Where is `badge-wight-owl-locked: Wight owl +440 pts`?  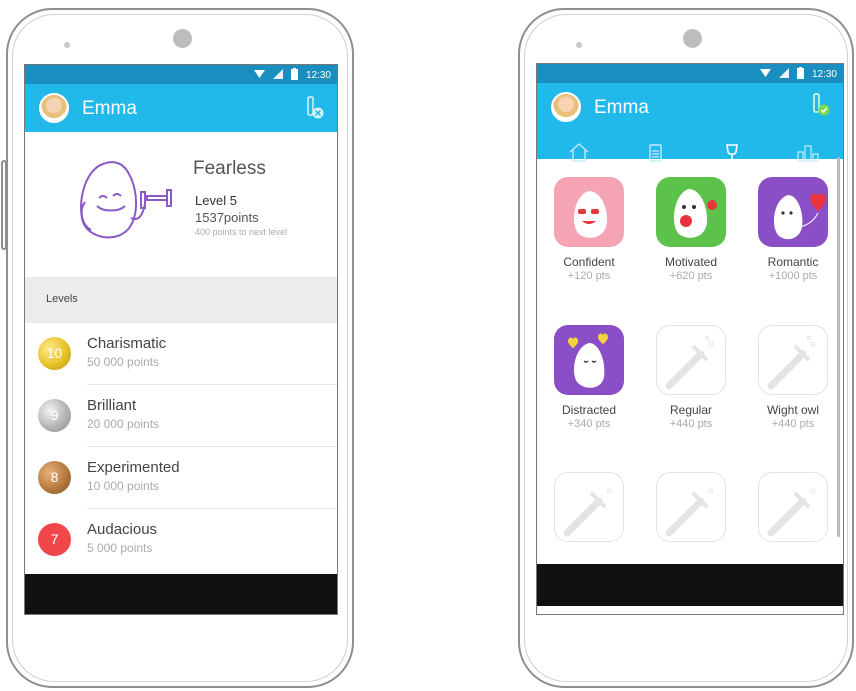 badge-wight-owl-locked: Wight owl +440 pts is located at coordinates (793, 377).